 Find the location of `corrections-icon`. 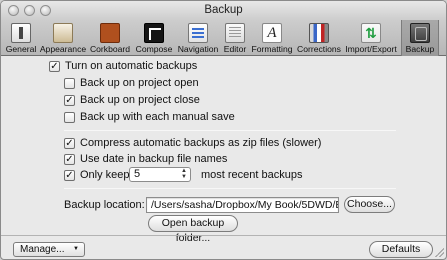

corrections-icon is located at coordinates (319, 33).